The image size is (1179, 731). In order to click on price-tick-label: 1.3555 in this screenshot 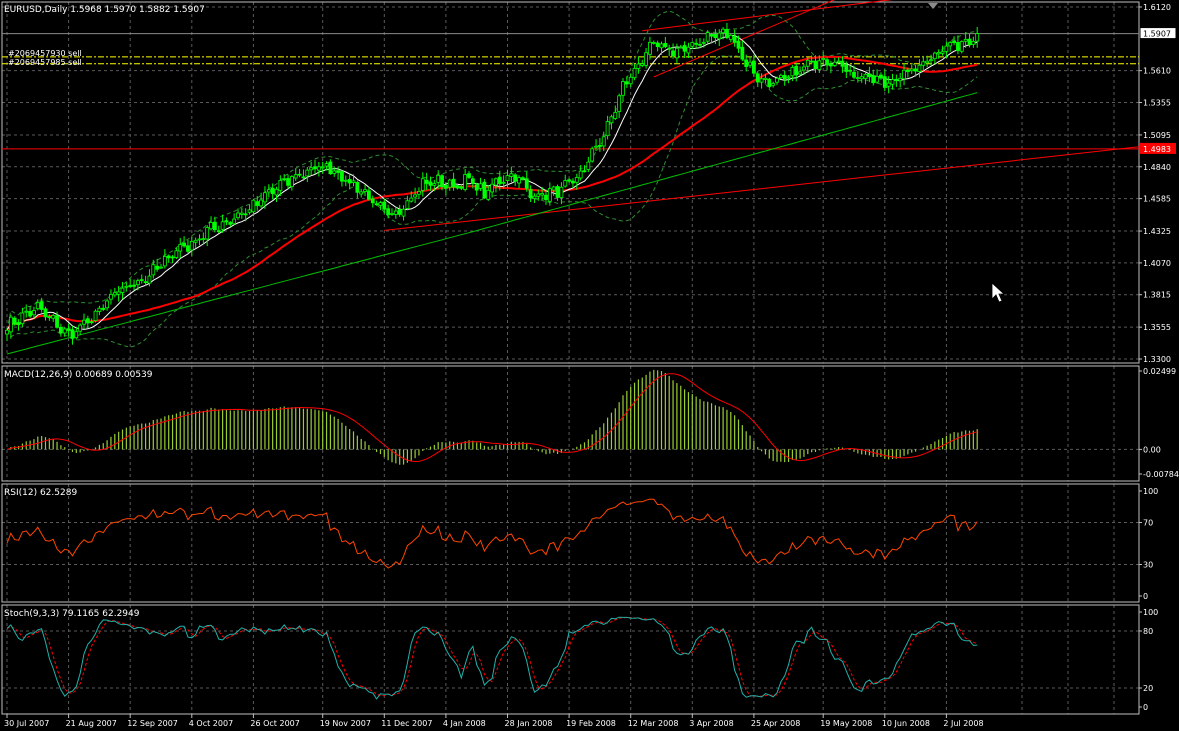, I will do `click(1157, 327)`.